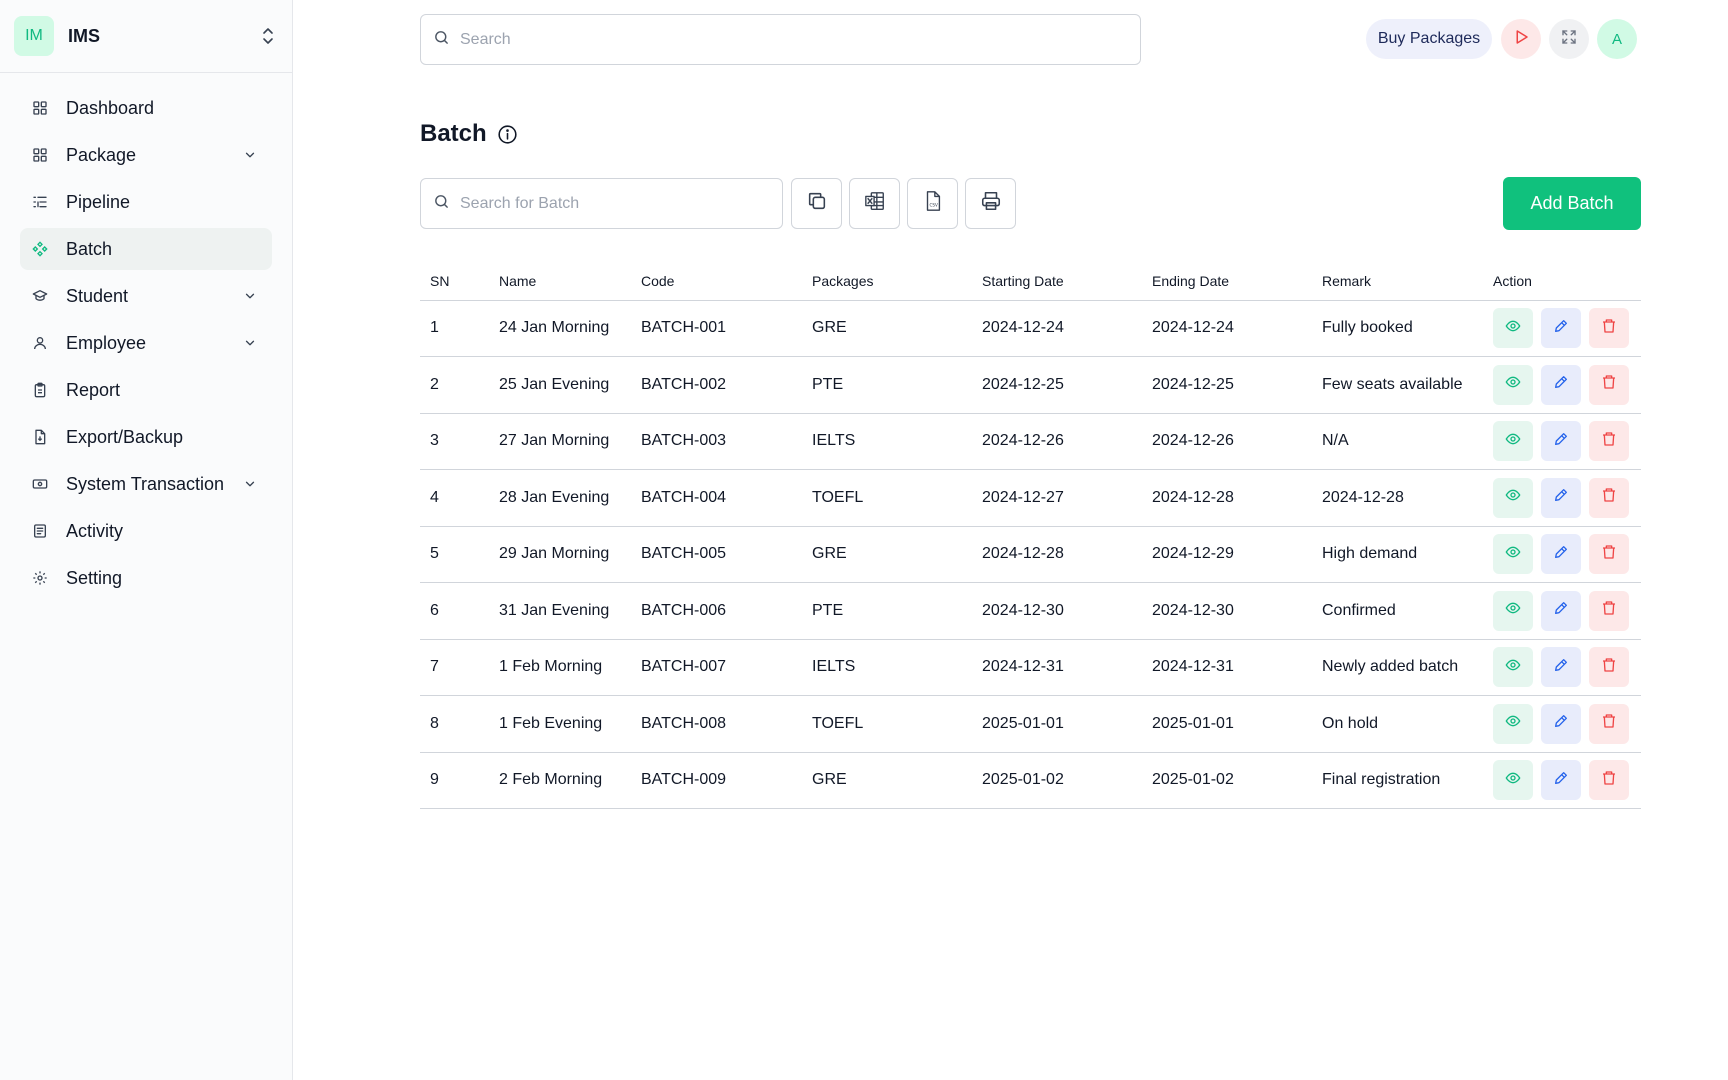 Image resolution: width=1728 pixels, height=1080 pixels. I want to click on file-export-icon, so click(40, 437).